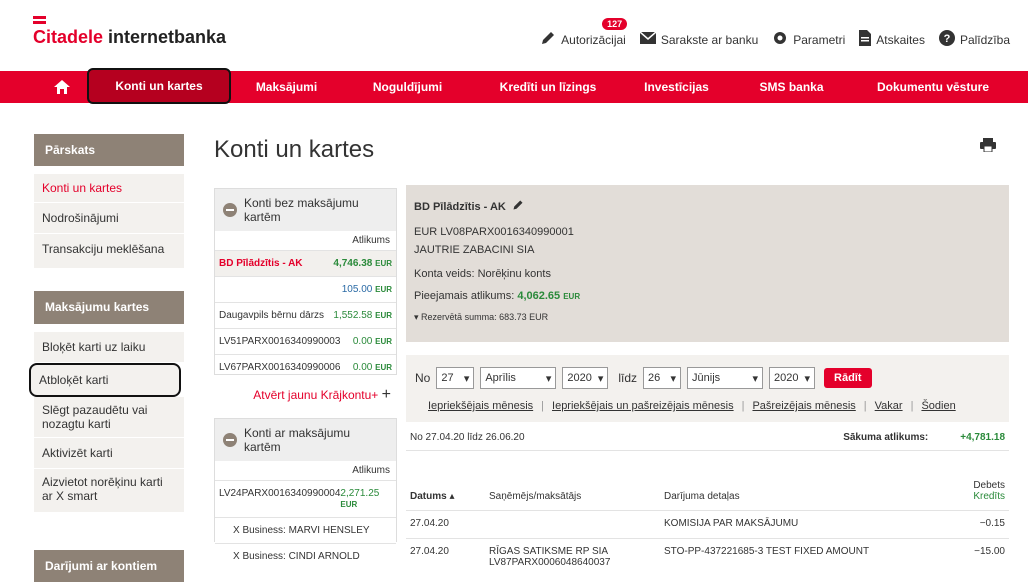 The image size is (1028, 582). I want to click on available-label: Pieejamais atlikums:, so click(464, 296).